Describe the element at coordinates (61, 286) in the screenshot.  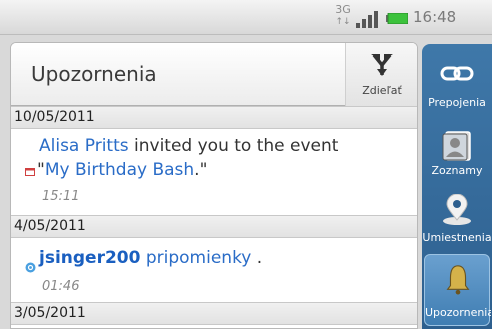
I see `notification-time: 01:46` at that location.